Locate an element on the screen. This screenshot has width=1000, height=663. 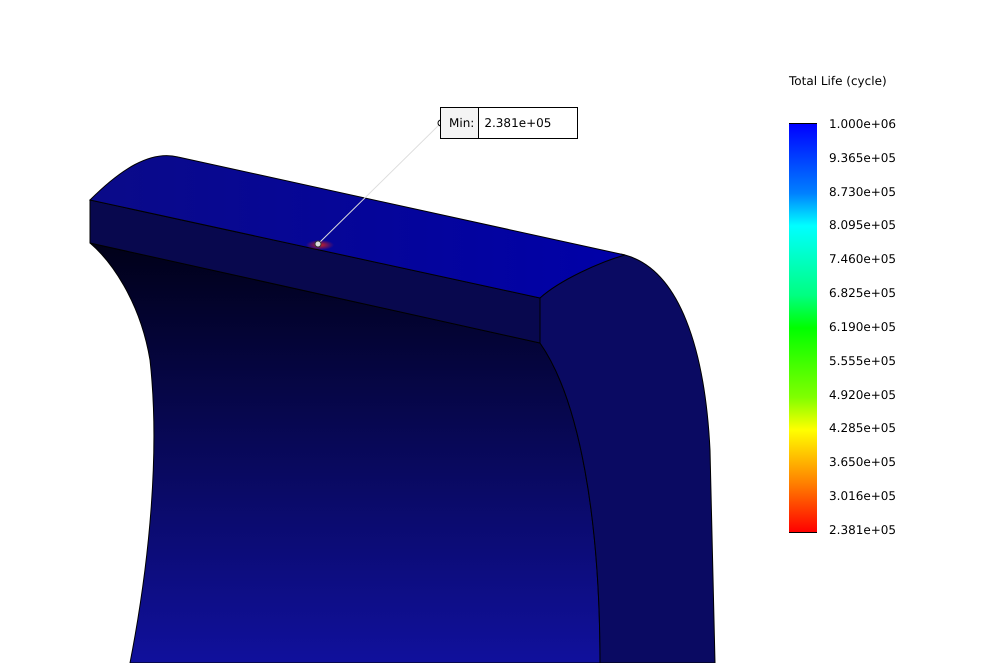
legend-label: 1.000e+06 is located at coordinates (862, 124).